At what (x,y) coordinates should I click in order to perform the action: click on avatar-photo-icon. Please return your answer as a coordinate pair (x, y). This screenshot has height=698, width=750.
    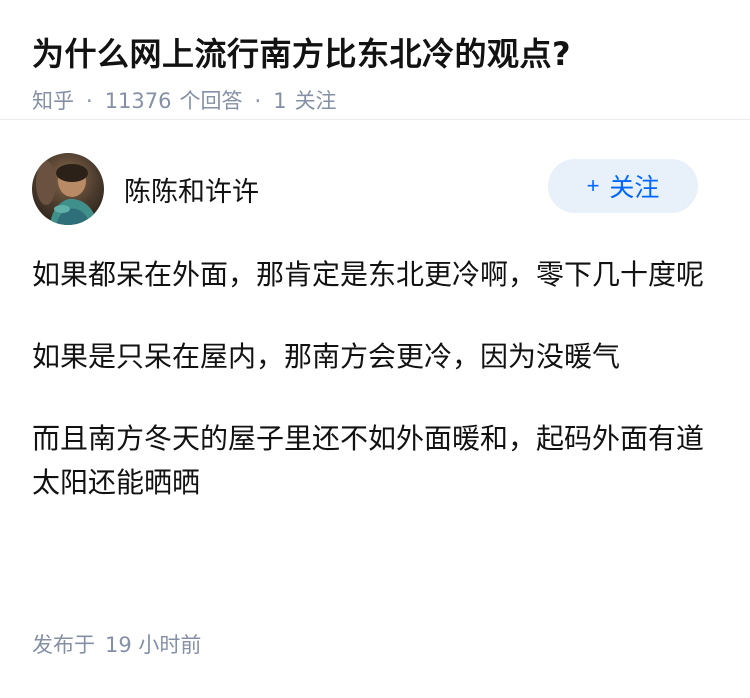
    Looking at the image, I should click on (68, 189).